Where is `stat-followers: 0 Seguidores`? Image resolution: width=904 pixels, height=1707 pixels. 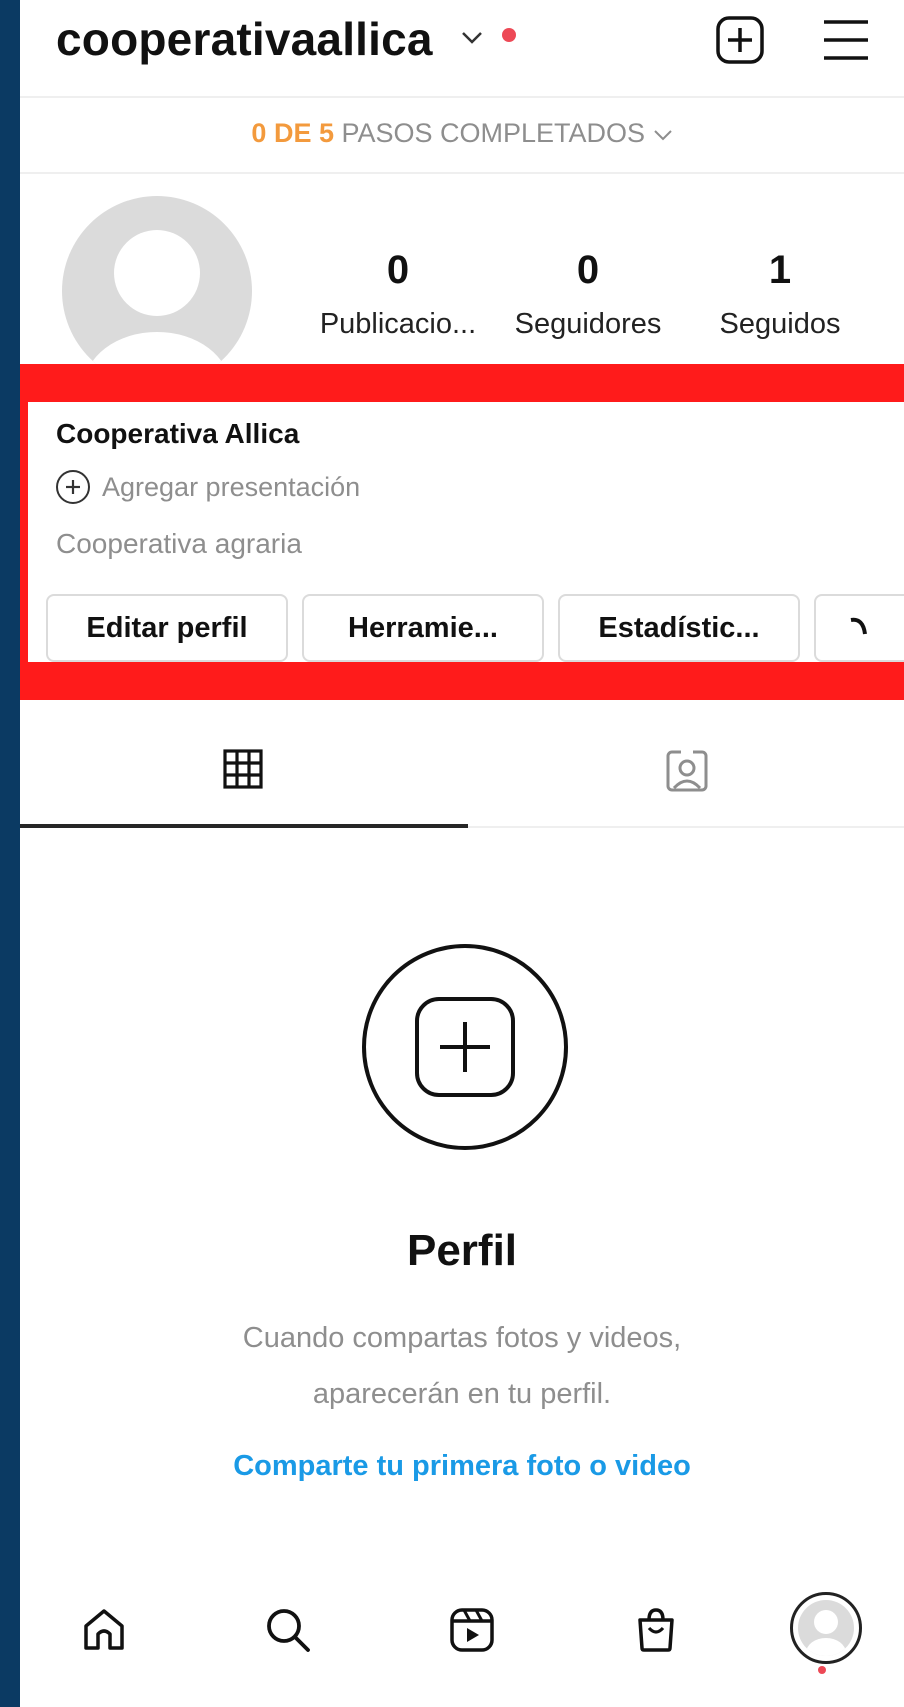
stat-followers: 0 Seguidores is located at coordinates (588, 296).